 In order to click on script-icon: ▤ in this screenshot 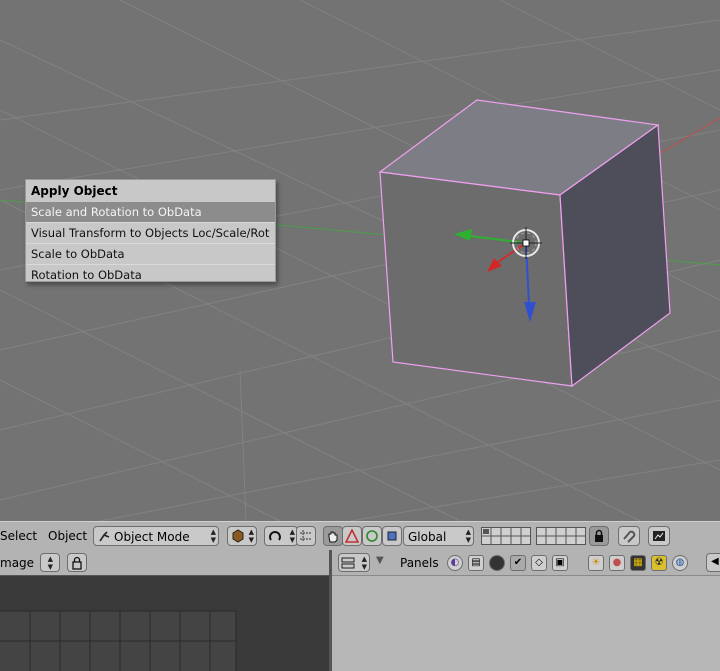, I will do `click(476, 563)`.